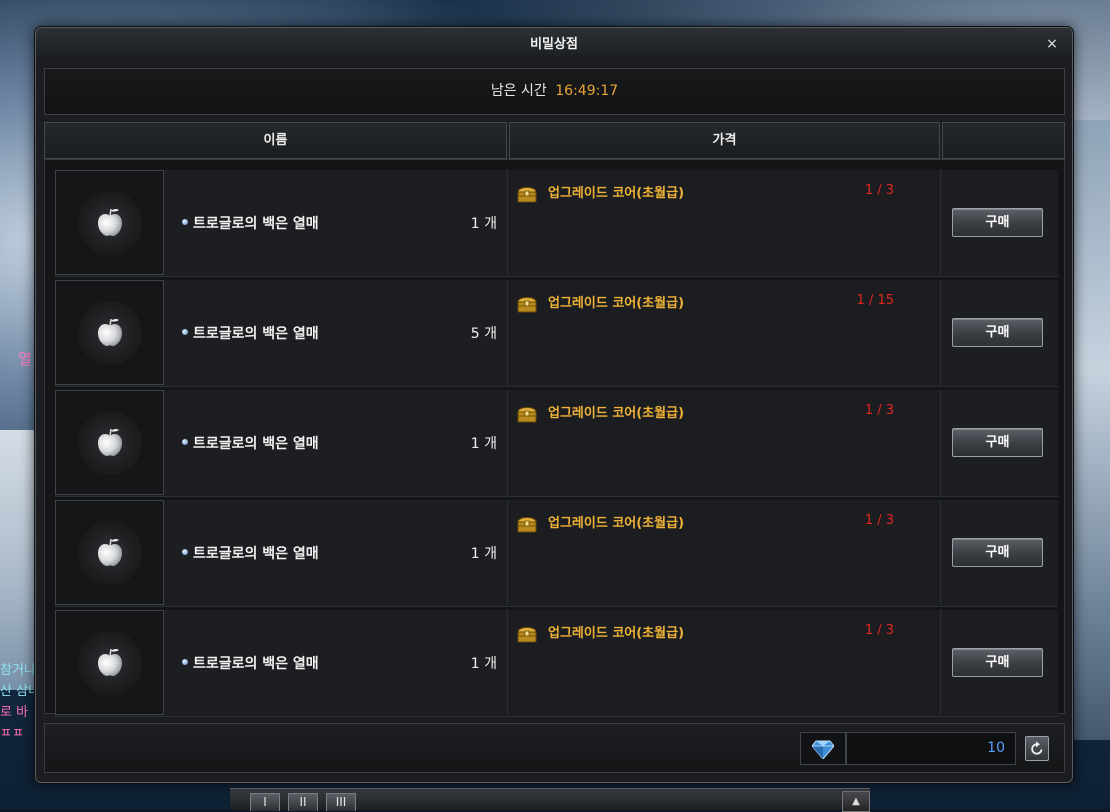  I want to click on refresh-button, so click(1037, 748).